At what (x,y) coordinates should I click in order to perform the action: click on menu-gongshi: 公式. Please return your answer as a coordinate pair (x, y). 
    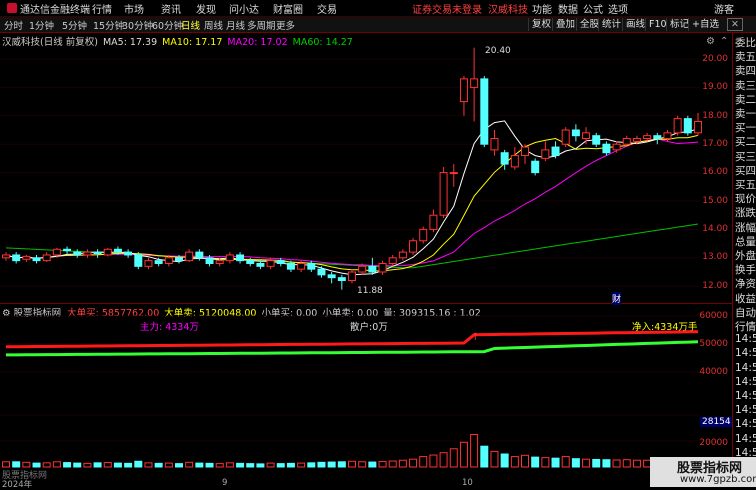
    Looking at the image, I should click on (593, 8).